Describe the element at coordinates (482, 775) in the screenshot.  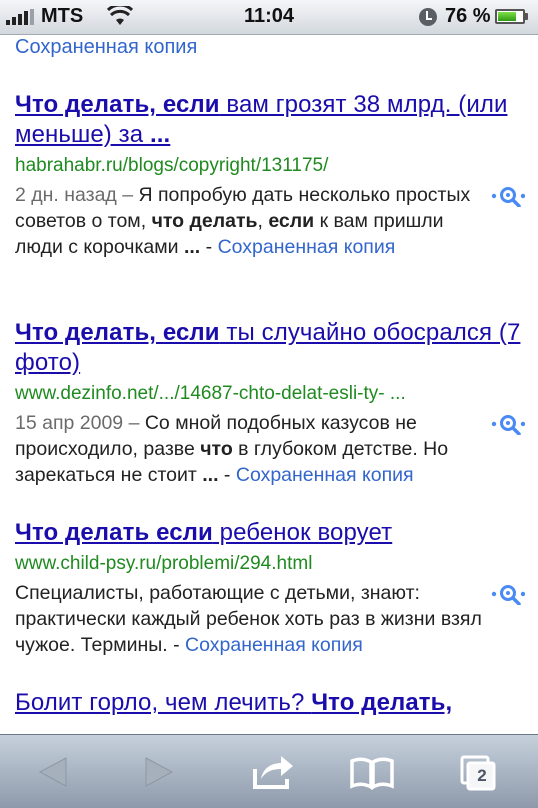
I see `tabs-count: 2` at that location.